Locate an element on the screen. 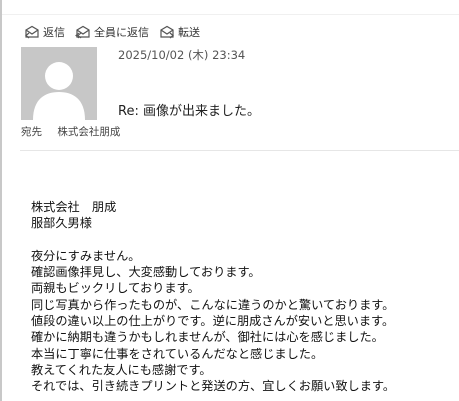  message-subject: Re: 画像が出来ました。 is located at coordinates (189, 111).